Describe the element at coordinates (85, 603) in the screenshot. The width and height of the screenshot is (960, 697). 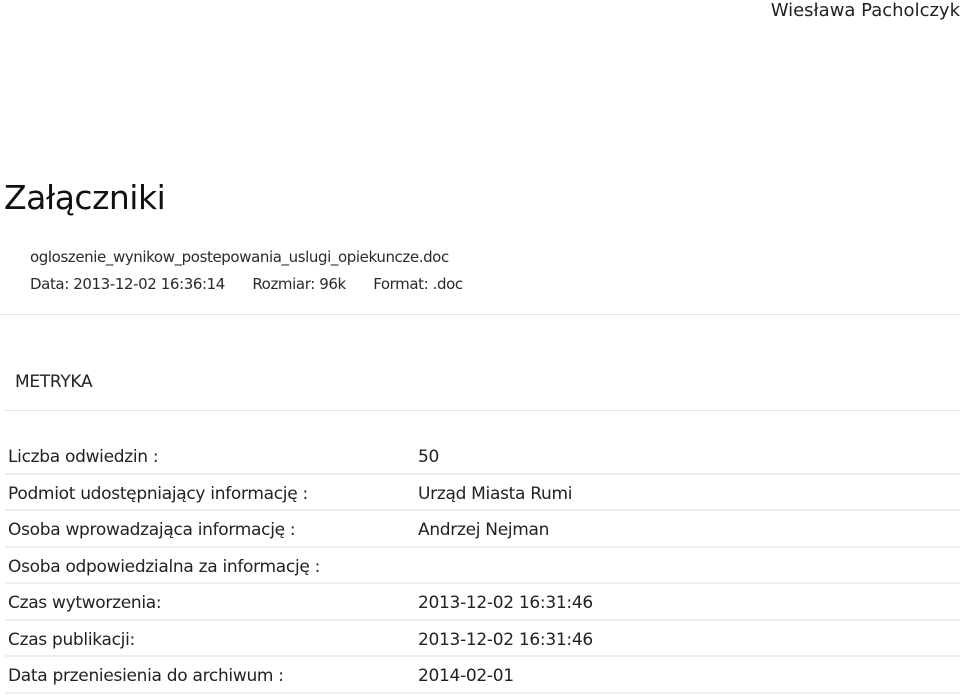
I see `row-label: Czas wytworzenia:` at that location.